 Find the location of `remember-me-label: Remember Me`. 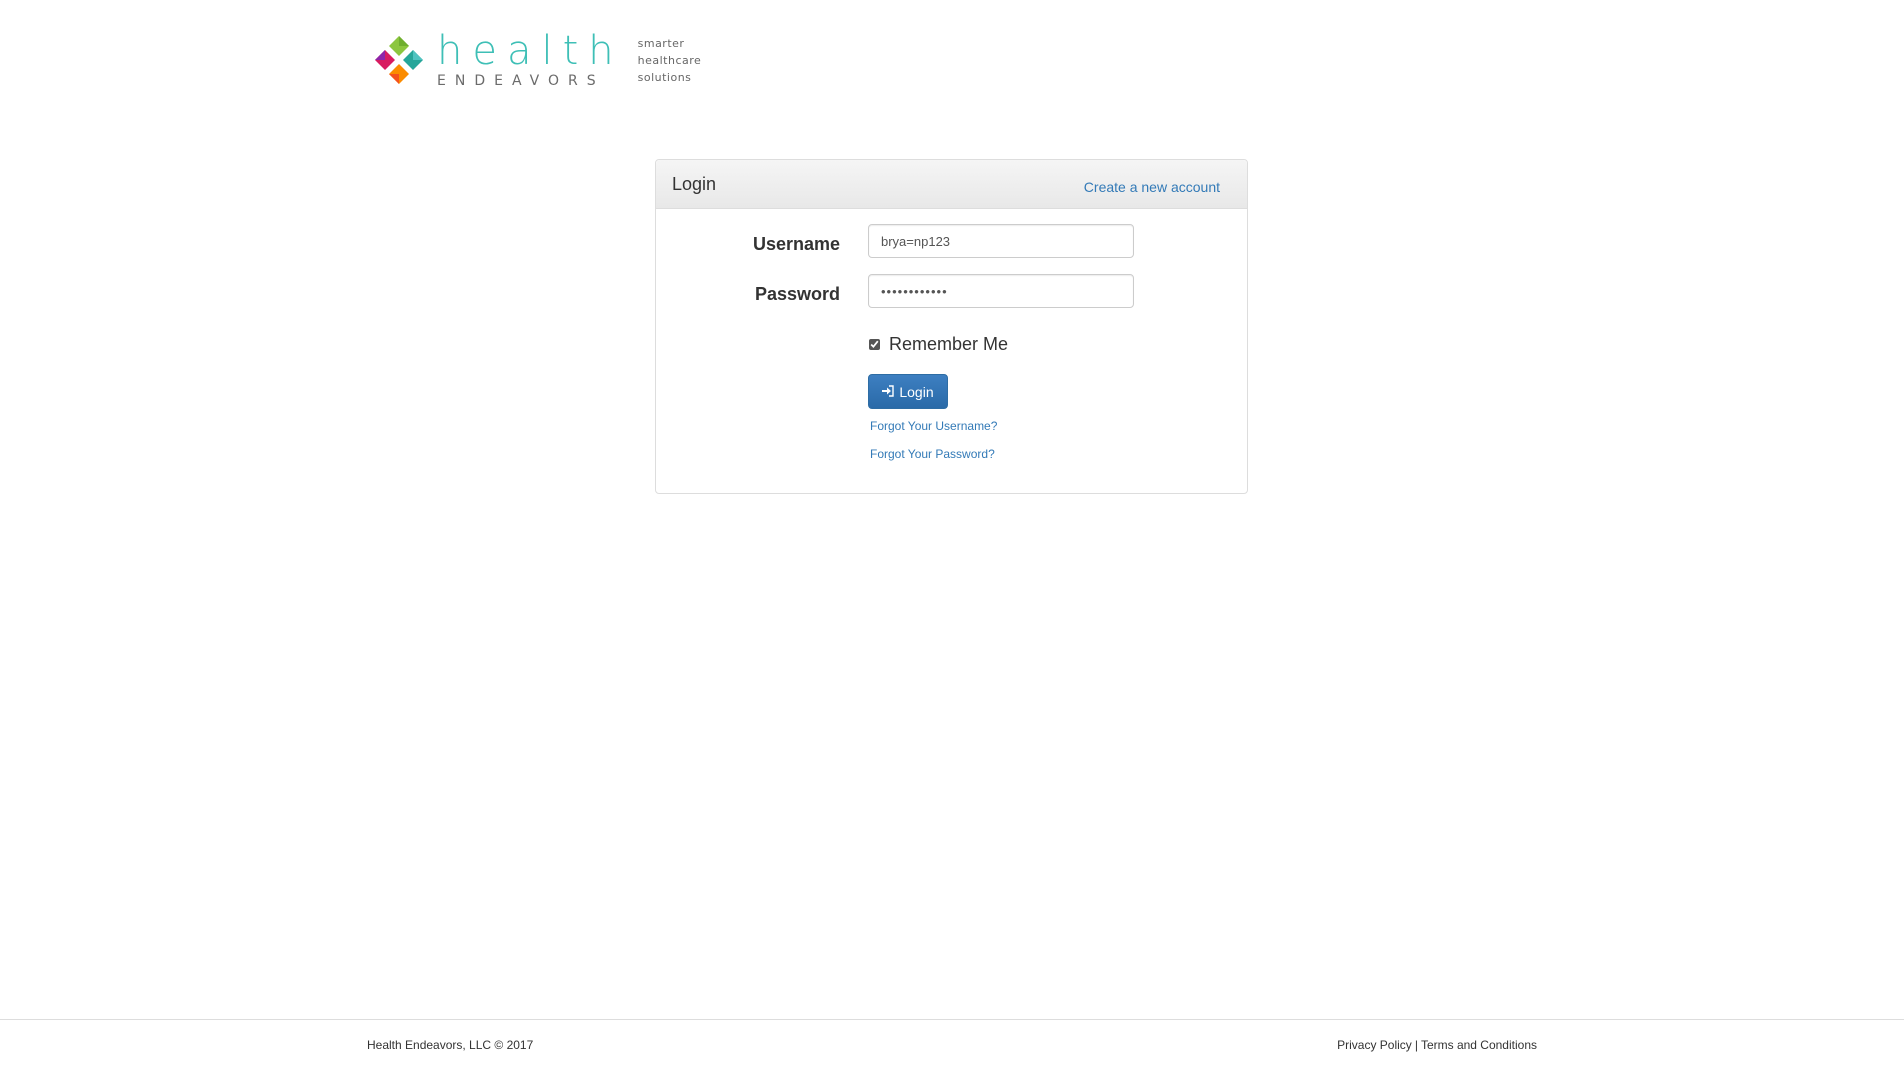

remember-me-label: Remember Me is located at coordinates (948, 344).